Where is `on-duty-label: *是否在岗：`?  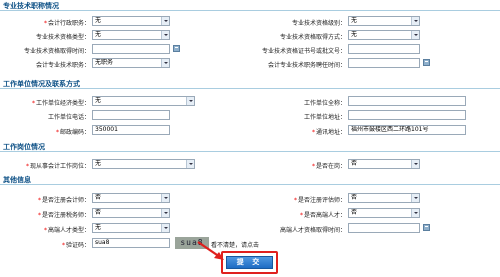 on-duty-label: *是否在岗： is located at coordinates (328, 166).